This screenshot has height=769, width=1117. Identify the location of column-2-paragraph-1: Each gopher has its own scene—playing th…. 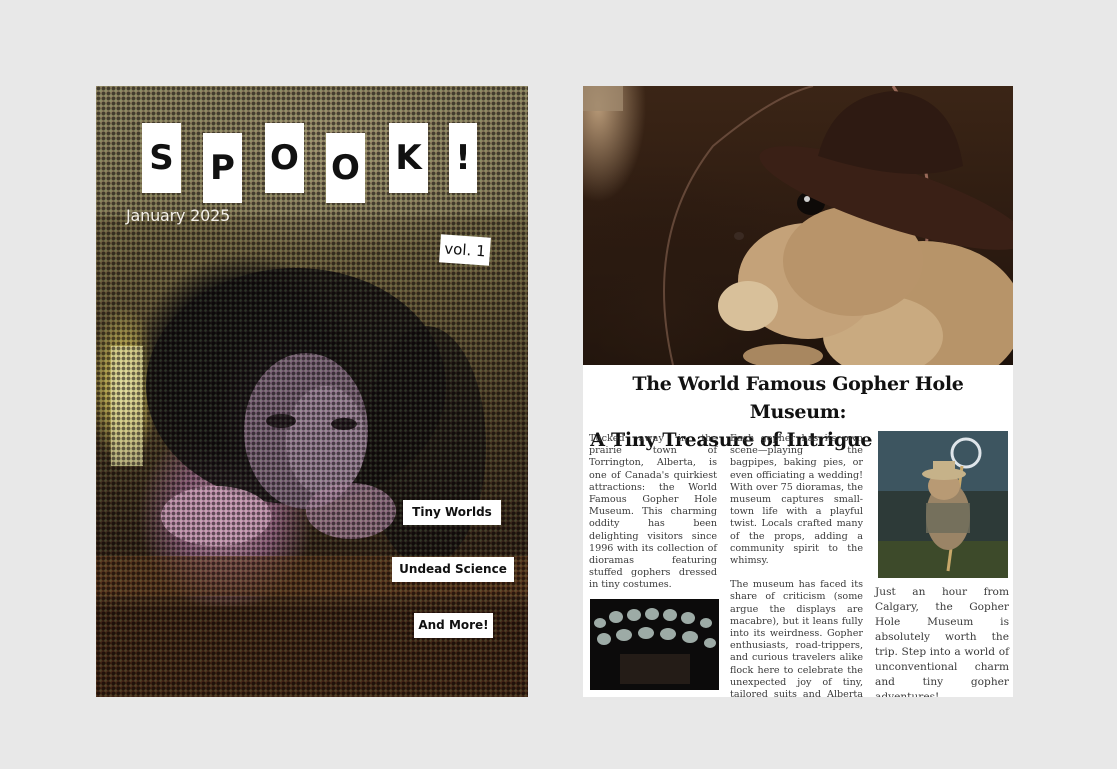
(796, 500).